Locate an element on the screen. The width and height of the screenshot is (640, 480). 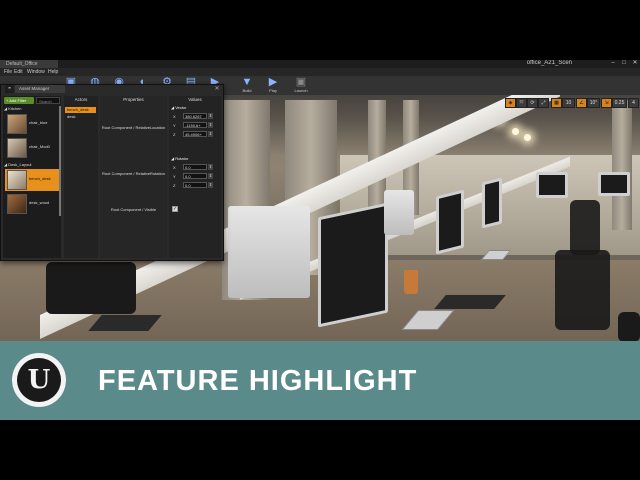
maximize-icon: □ is located at coordinates (624, 63).